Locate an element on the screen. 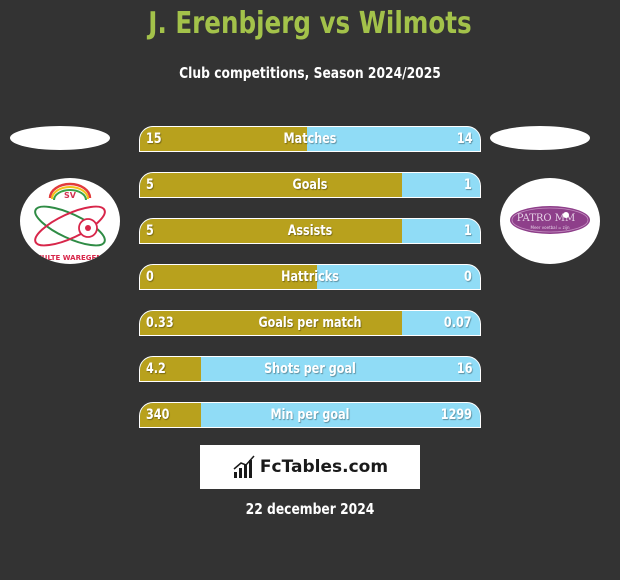 The image size is (620, 580). stat-row: 0.33 Goals per match 0.07 is located at coordinates (310, 323).